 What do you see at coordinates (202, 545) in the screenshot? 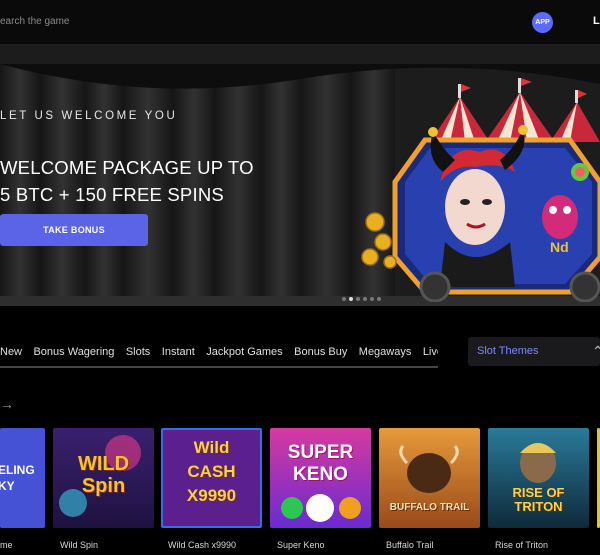
I see `game-title: Wild Cash x9990` at bounding box center [202, 545].